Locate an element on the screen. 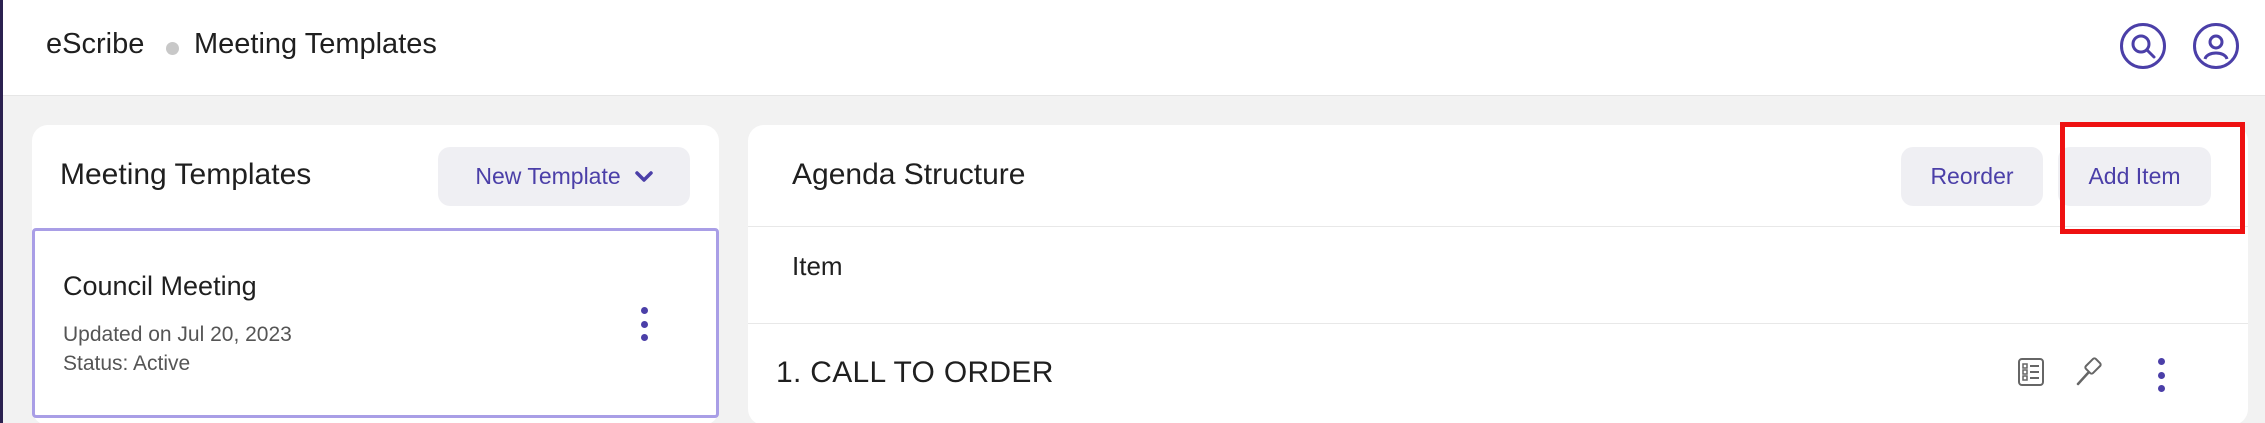 Image resolution: width=2265 pixels, height=423 pixels. user-profile-icon is located at coordinates (2216, 47).